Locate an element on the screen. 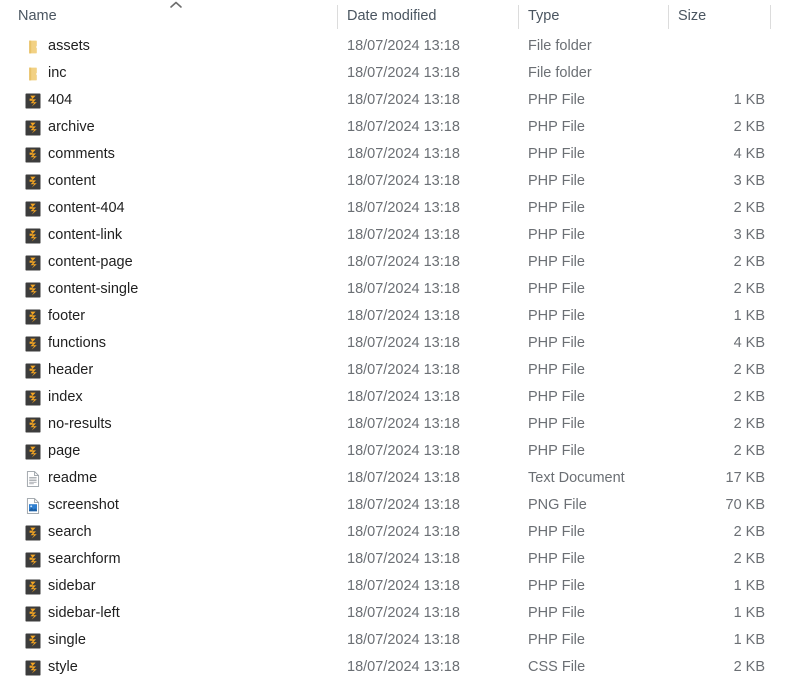  file-row: readme 18/07/2024 13:18 Text Document 17 KB is located at coordinates (400, 478).